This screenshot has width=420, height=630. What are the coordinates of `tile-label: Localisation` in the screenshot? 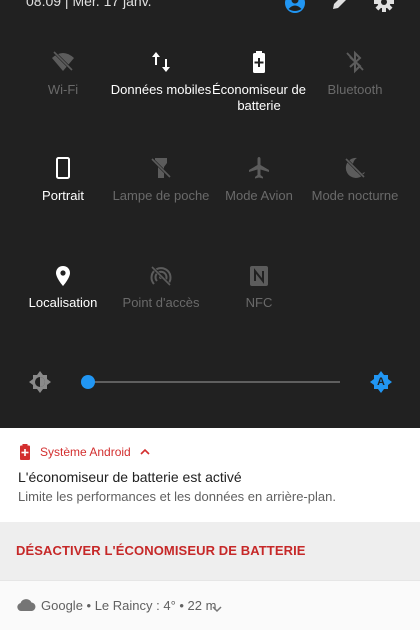 It's located at (63, 302).